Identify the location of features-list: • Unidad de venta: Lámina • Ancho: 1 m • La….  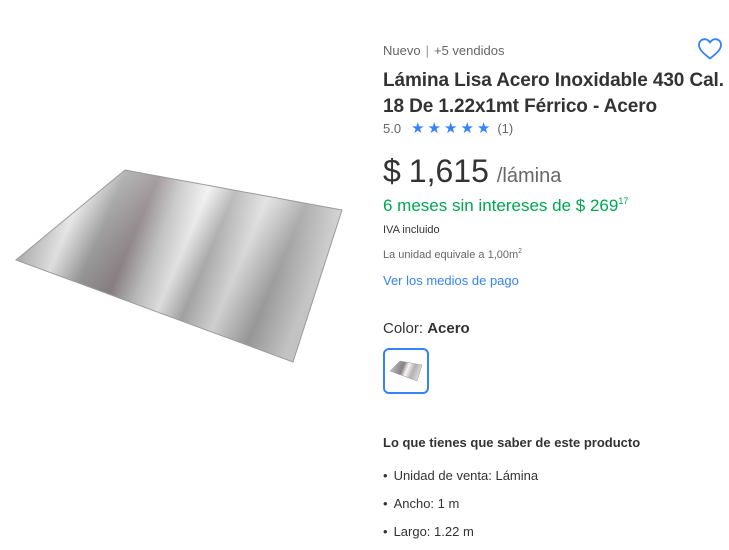
(460, 509).